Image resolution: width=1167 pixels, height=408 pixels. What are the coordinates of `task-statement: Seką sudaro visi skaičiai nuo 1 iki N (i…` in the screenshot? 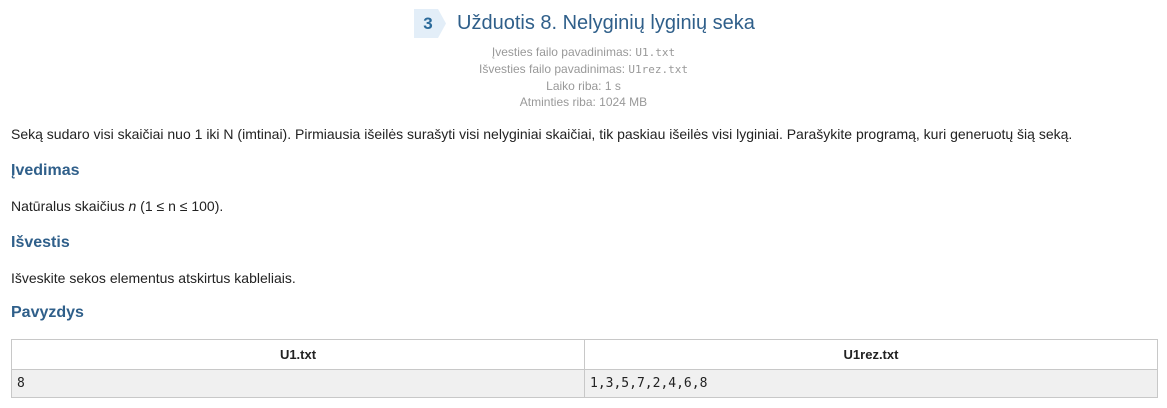 It's located at (542, 134).